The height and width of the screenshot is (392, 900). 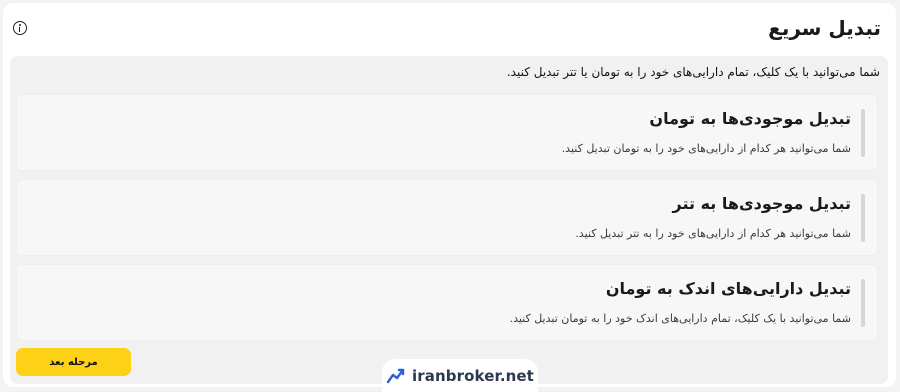 I want to click on watermark: iranbroker.net, so click(x=460, y=375).